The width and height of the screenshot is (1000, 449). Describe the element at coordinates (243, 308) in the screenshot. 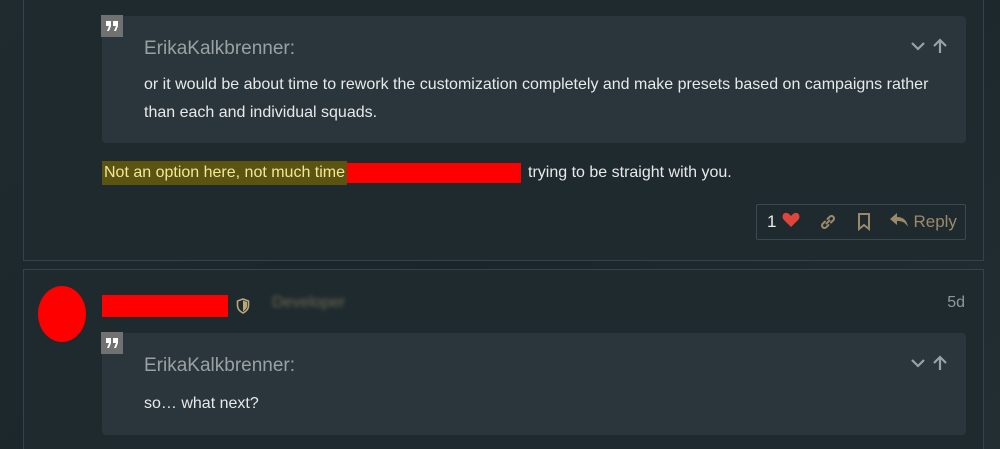

I see `shield-icon` at that location.